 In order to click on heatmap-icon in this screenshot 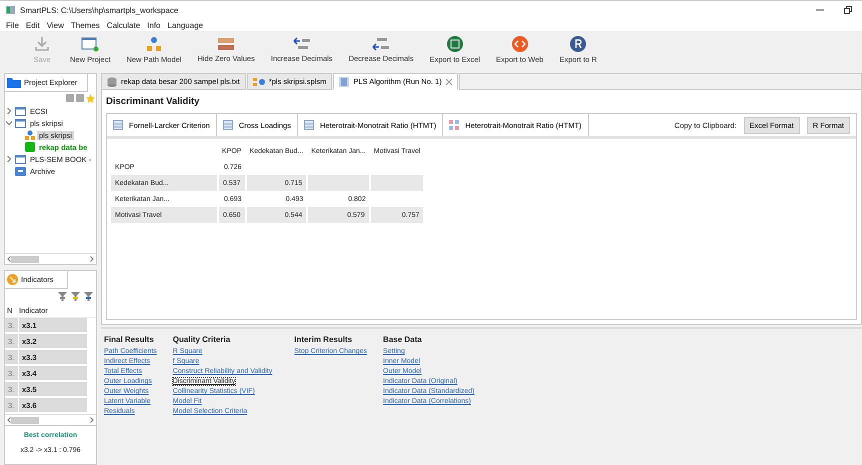, I will do `click(454, 125)`.